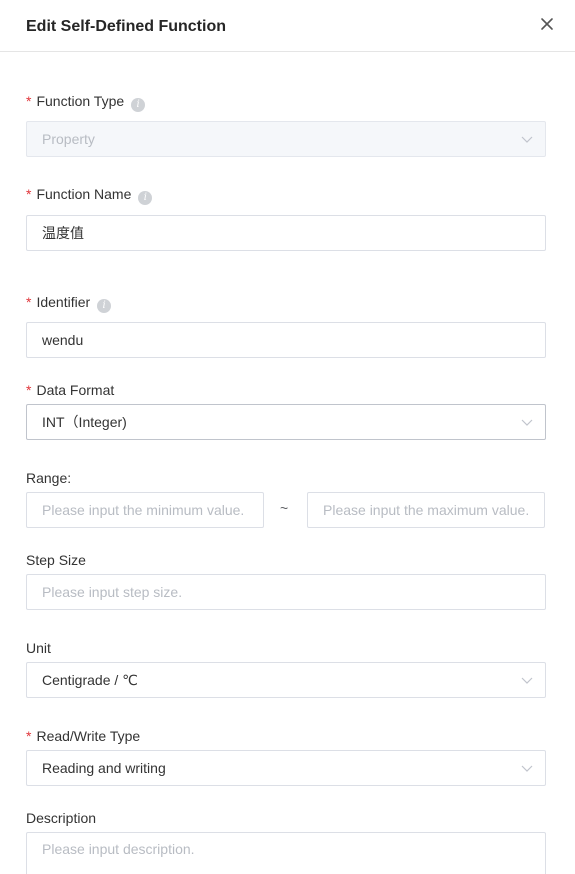 The image size is (575, 874). What do you see at coordinates (80, 101) in the screenshot?
I see `function-type-label-text: Function Type` at bounding box center [80, 101].